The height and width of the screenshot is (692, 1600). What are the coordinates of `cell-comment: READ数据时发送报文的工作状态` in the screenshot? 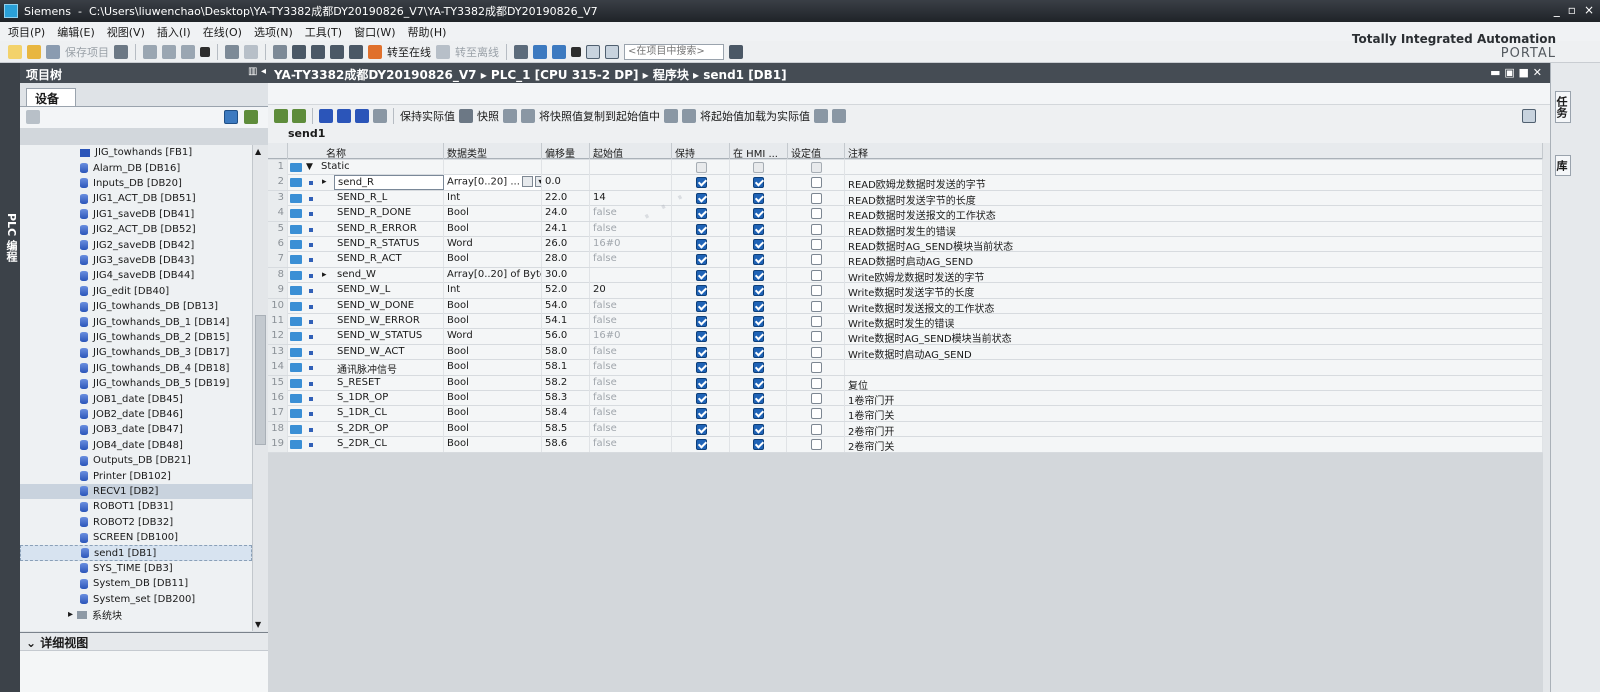 It's located at (1194, 214).